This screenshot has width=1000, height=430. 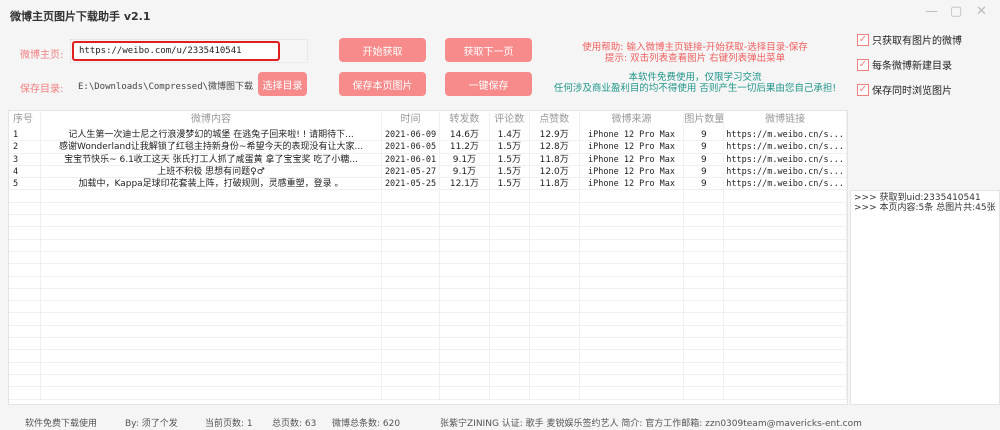 I want to click on column-header: 图片数量, so click(x=704, y=120).